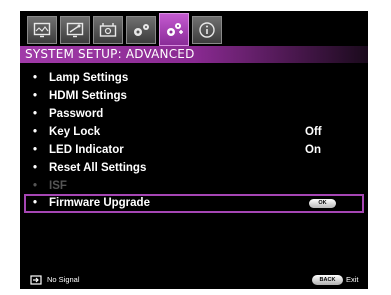  I want to click on led-indicator-value: On, so click(313, 150).